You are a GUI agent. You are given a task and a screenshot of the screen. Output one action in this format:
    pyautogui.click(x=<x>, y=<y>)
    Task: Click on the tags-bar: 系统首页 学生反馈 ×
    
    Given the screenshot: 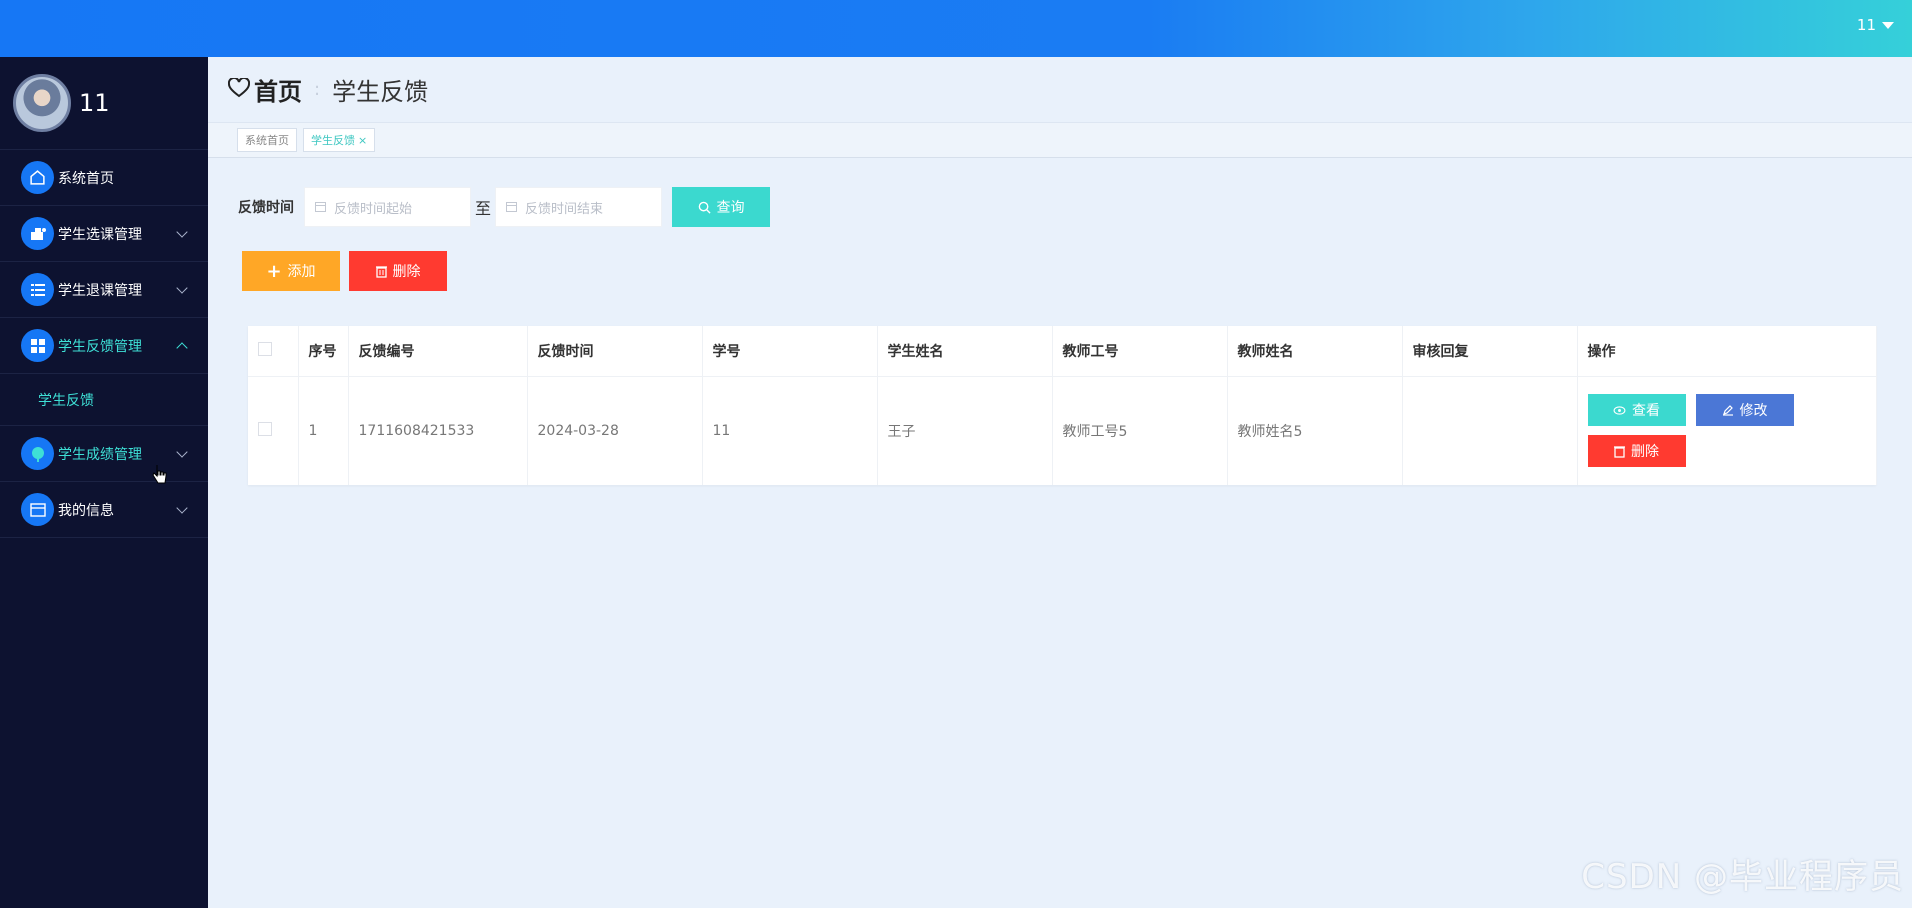 What is the action you would take?
    pyautogui.click(x=1060, y=140)
    